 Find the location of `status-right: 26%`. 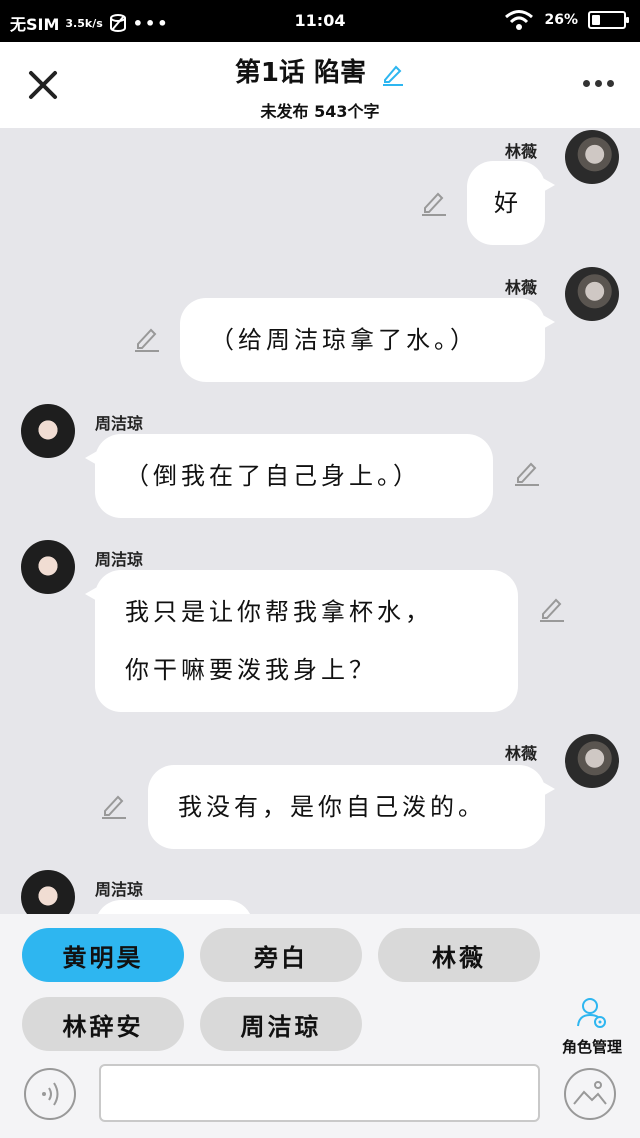

status-right: 26% is located at coordinates (566, 20).